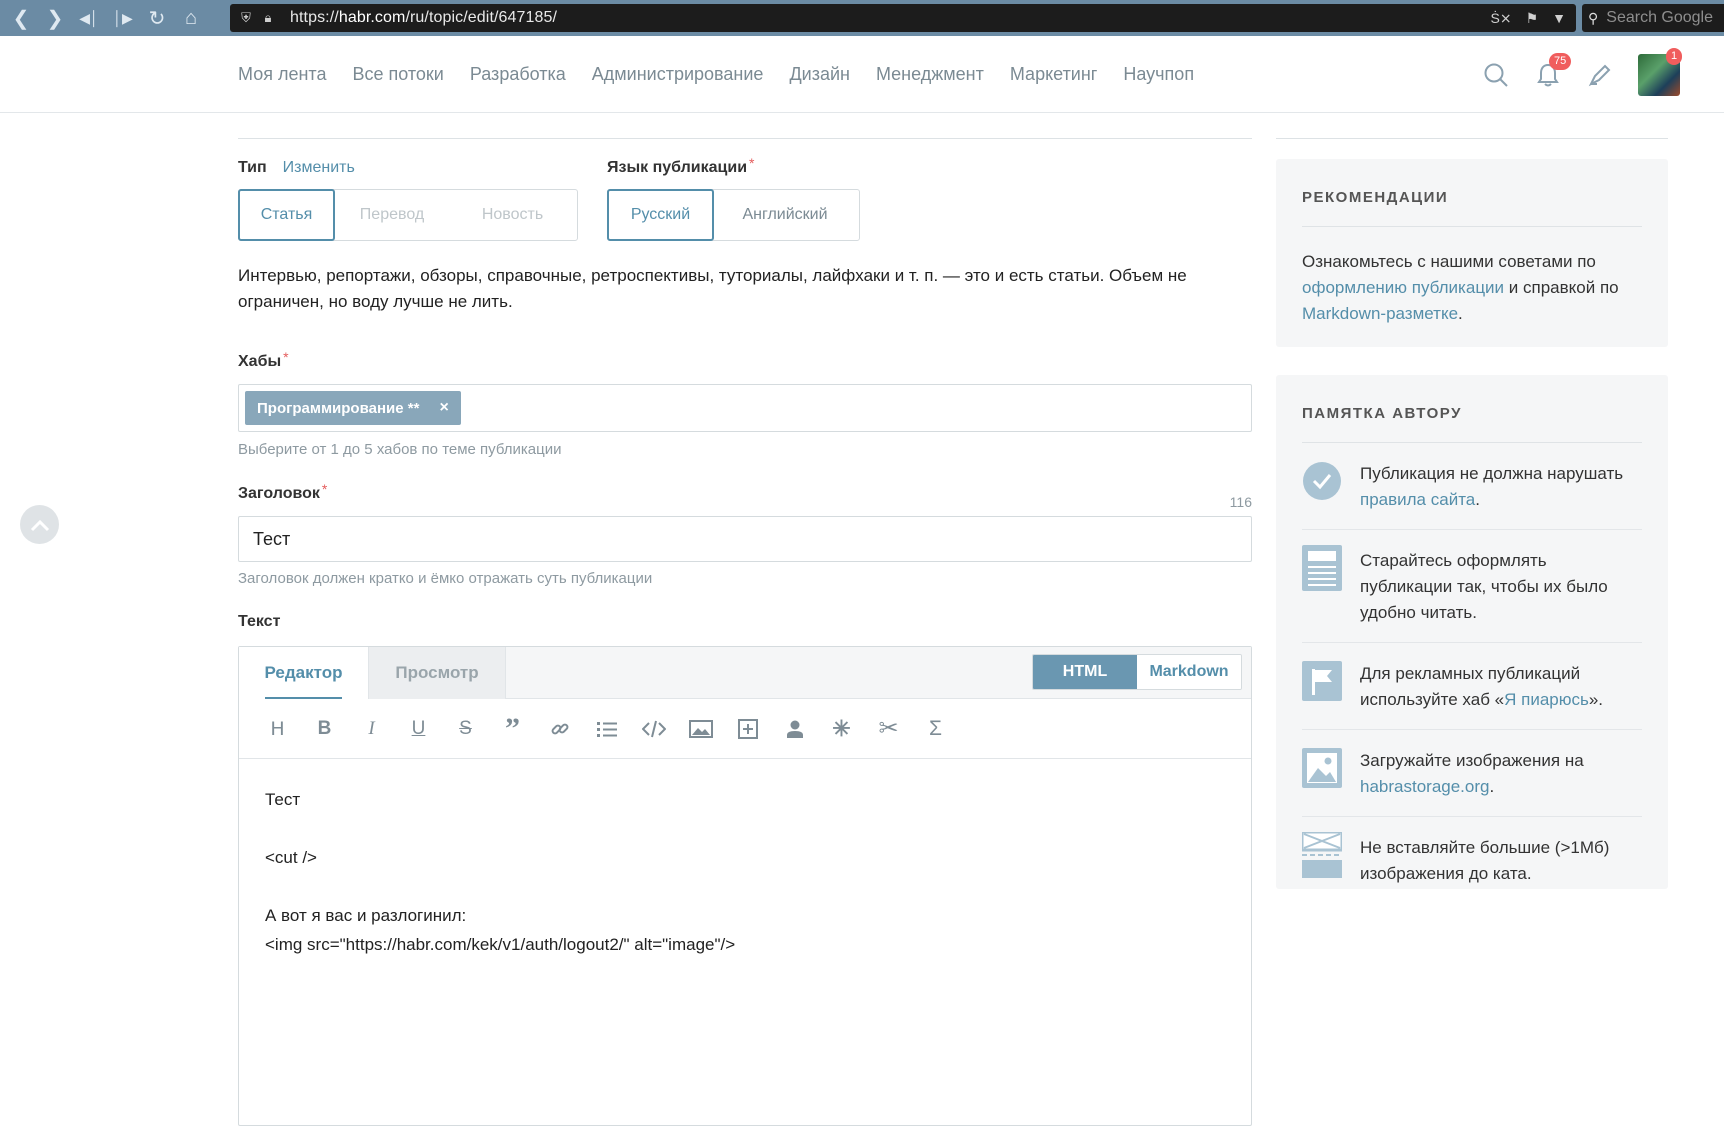 The width and height of the screenshot is (1724, 1126). What do you see at coordinates (935, 728) in the screenshot?
I see `formula-icon: Σ` at bounding box center [935, 728].